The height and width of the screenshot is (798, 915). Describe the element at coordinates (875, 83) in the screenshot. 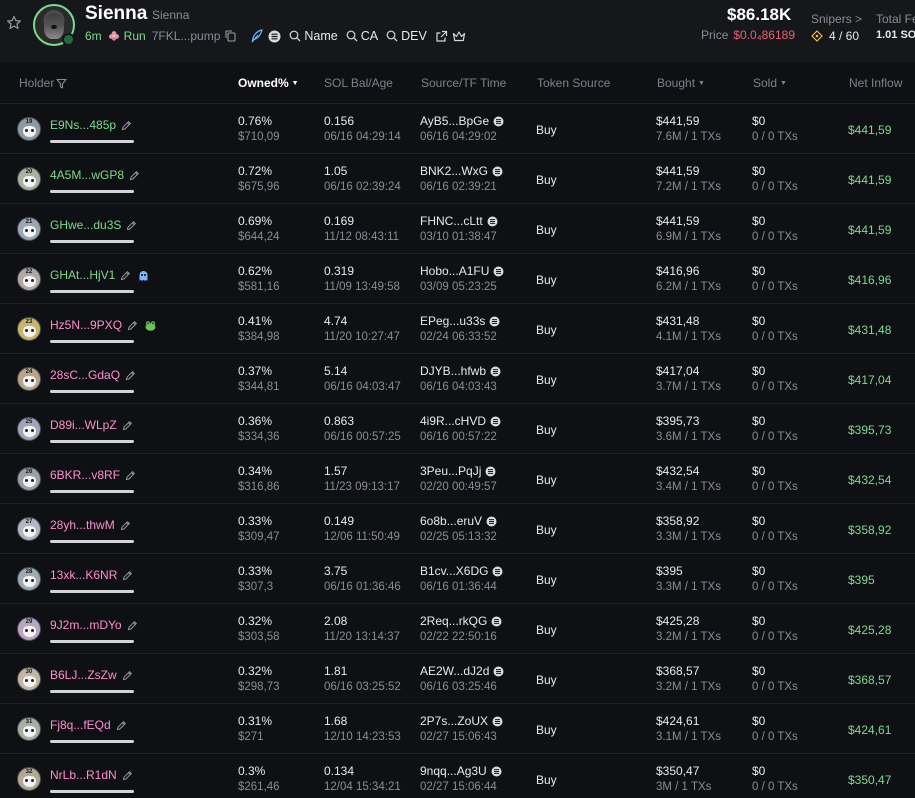

I see `col-inflow: Net Inflow` at that location.